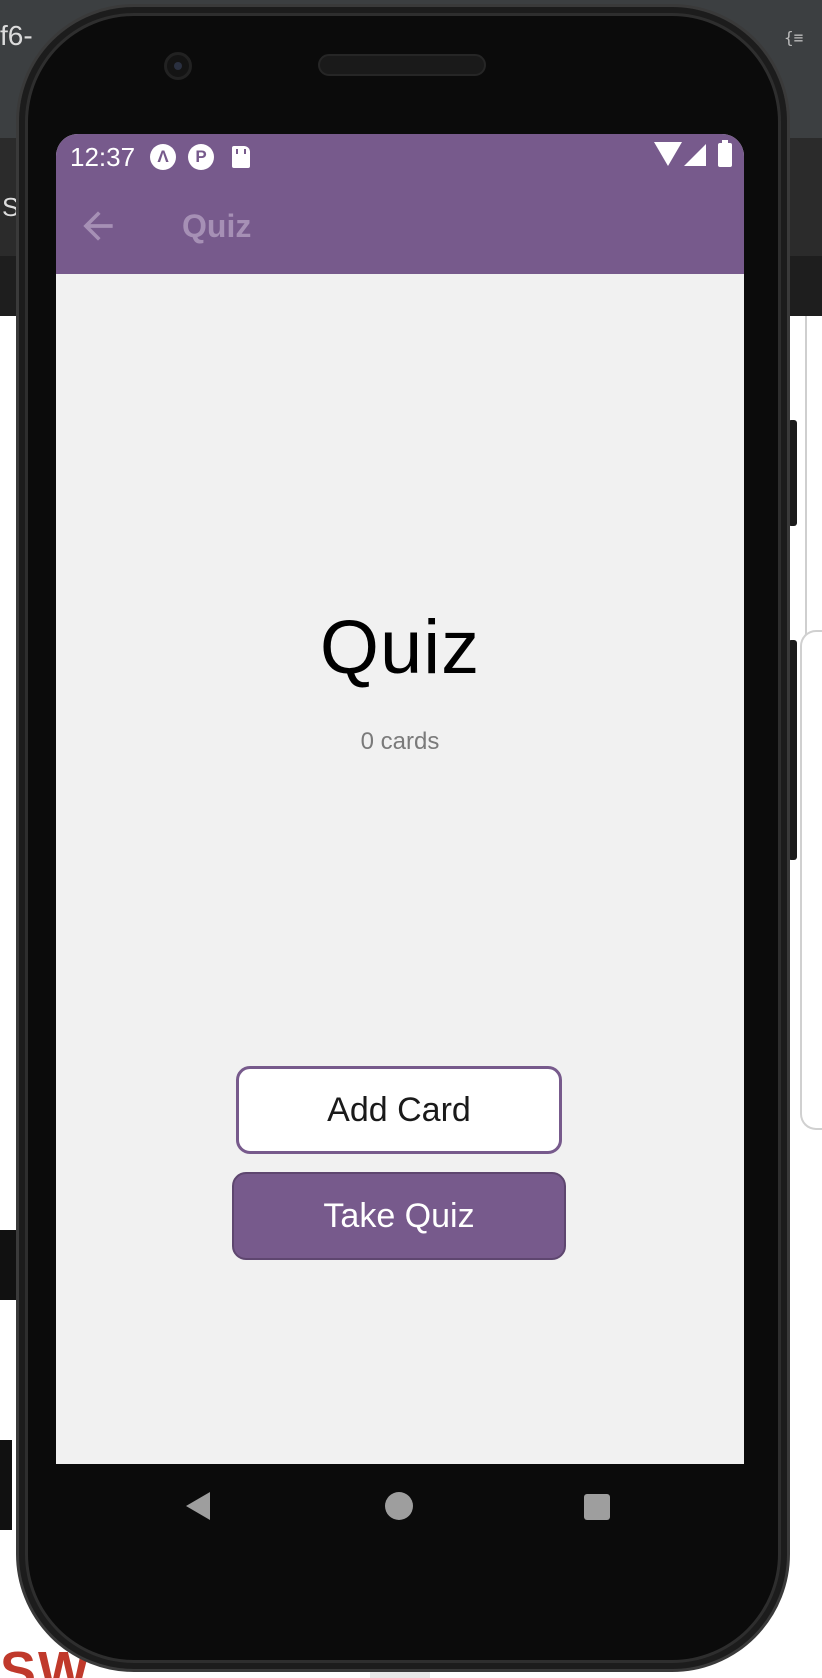 This screenshot has height=1678, width=822. Describe the element at coordinates (217, 226) in the screenshot. I see `app-bar-title: Quiz` at that location.